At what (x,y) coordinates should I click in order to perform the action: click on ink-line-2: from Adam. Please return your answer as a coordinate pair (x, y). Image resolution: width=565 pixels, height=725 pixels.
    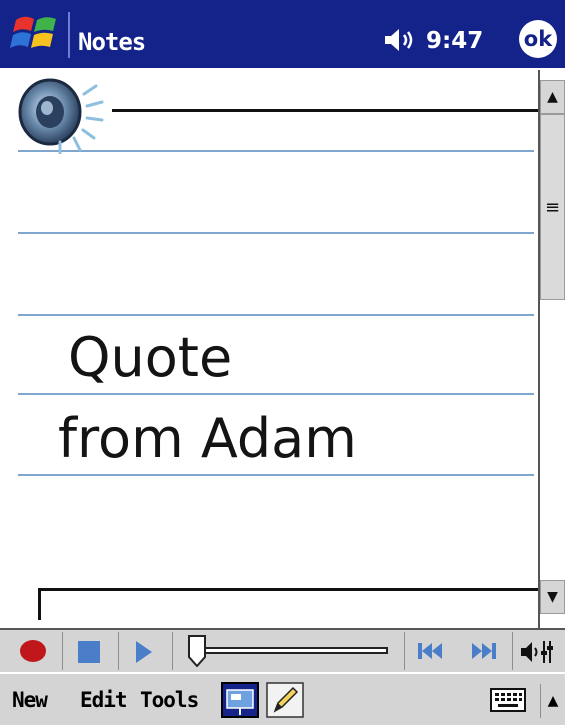
    Looking at the image, I should click on (207, 438).